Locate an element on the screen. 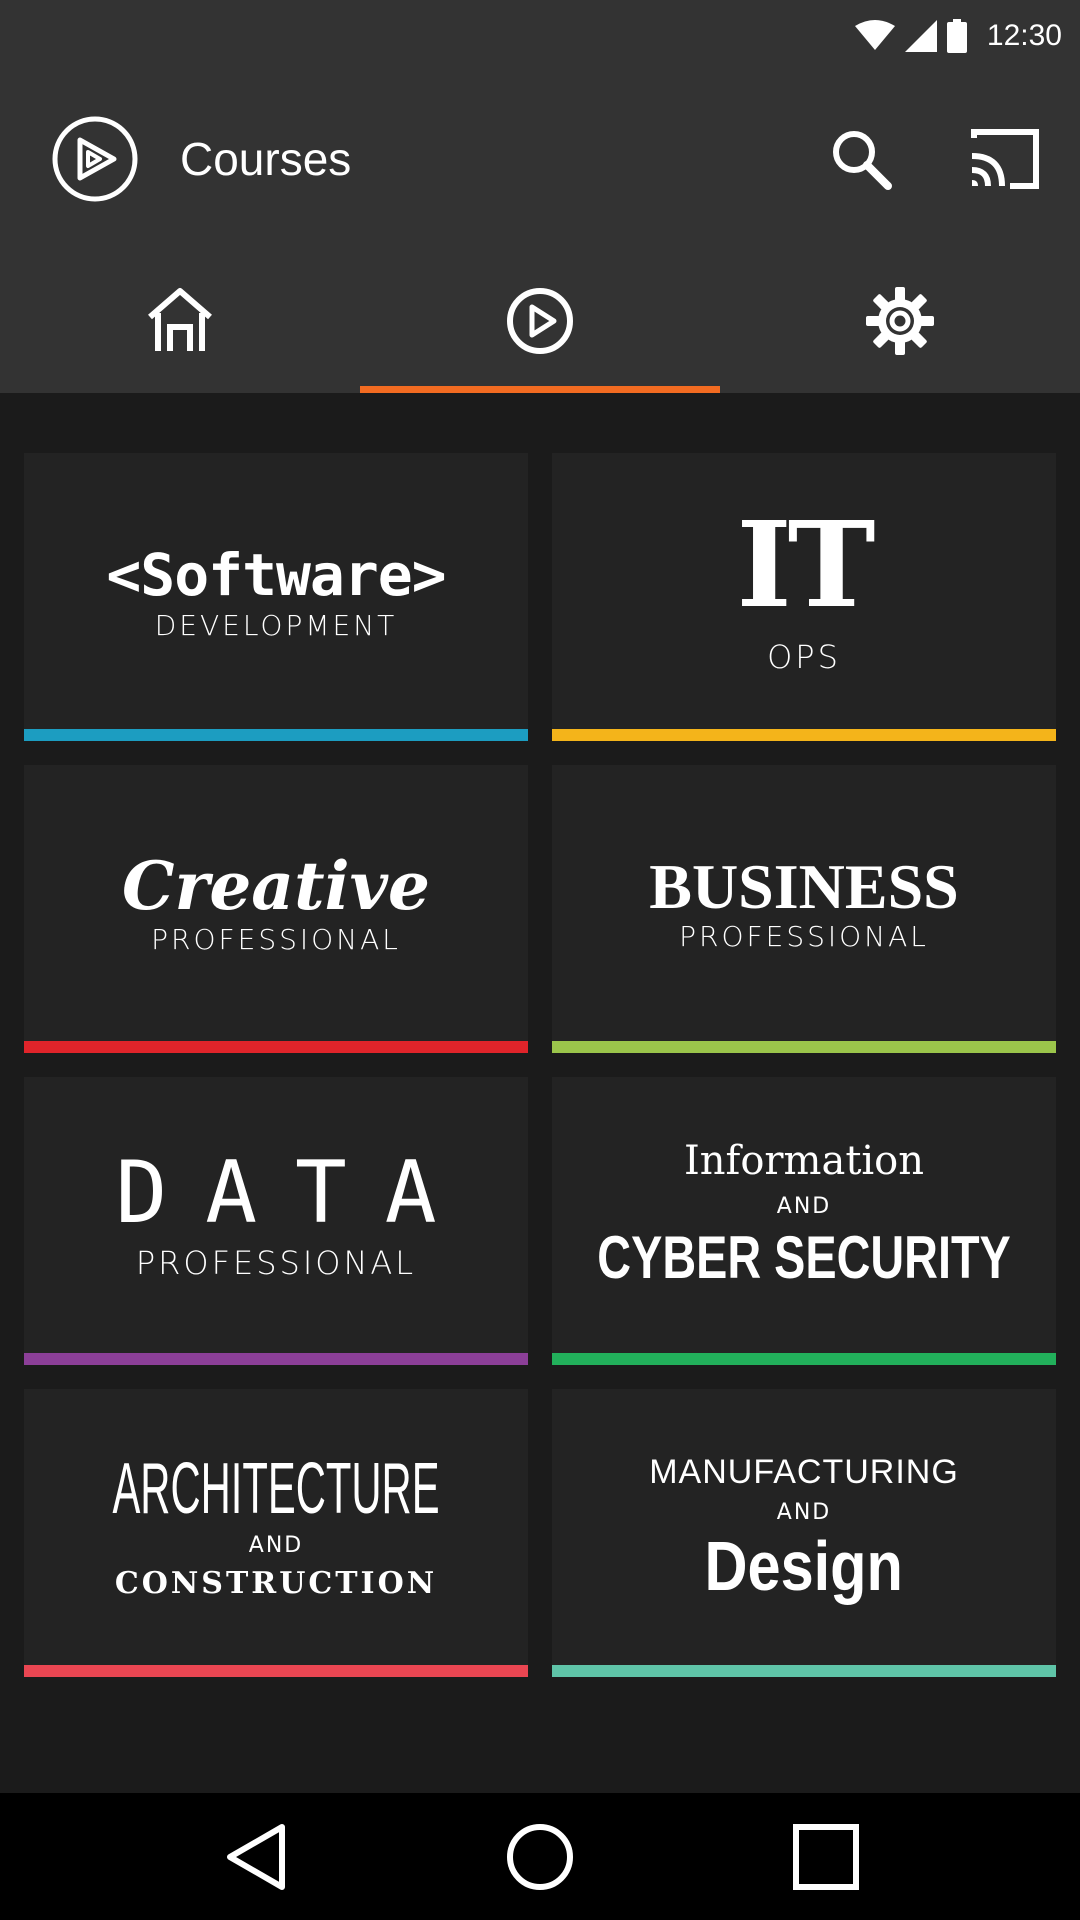 This screenshot has height=1920, width=1080. card-content: <Software> DEVELOPMENT is located at coordinates (276, 591).